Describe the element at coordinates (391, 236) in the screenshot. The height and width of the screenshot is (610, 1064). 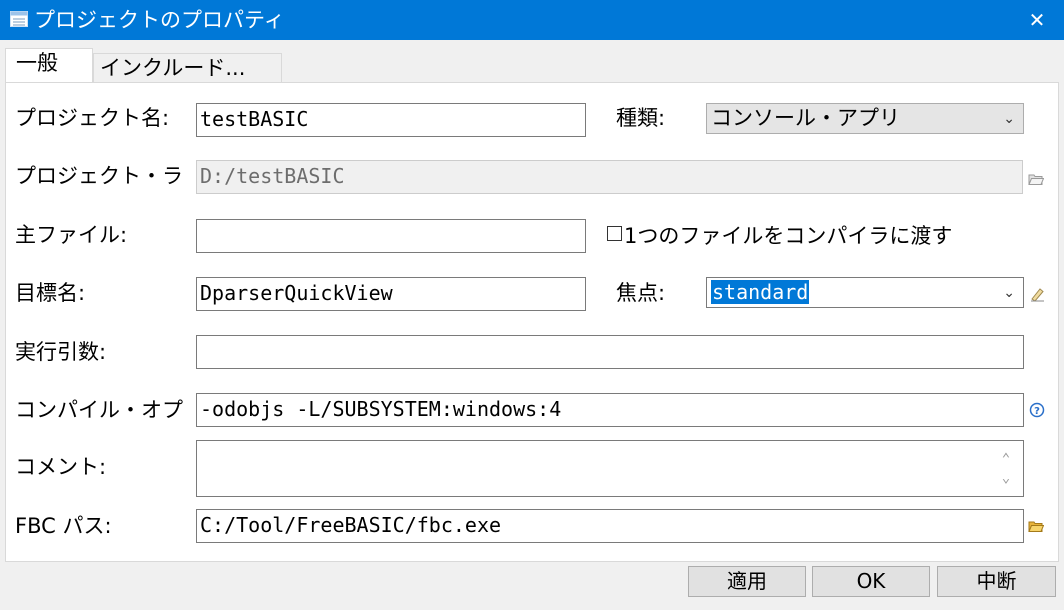
I see `main-file-input` at that location.